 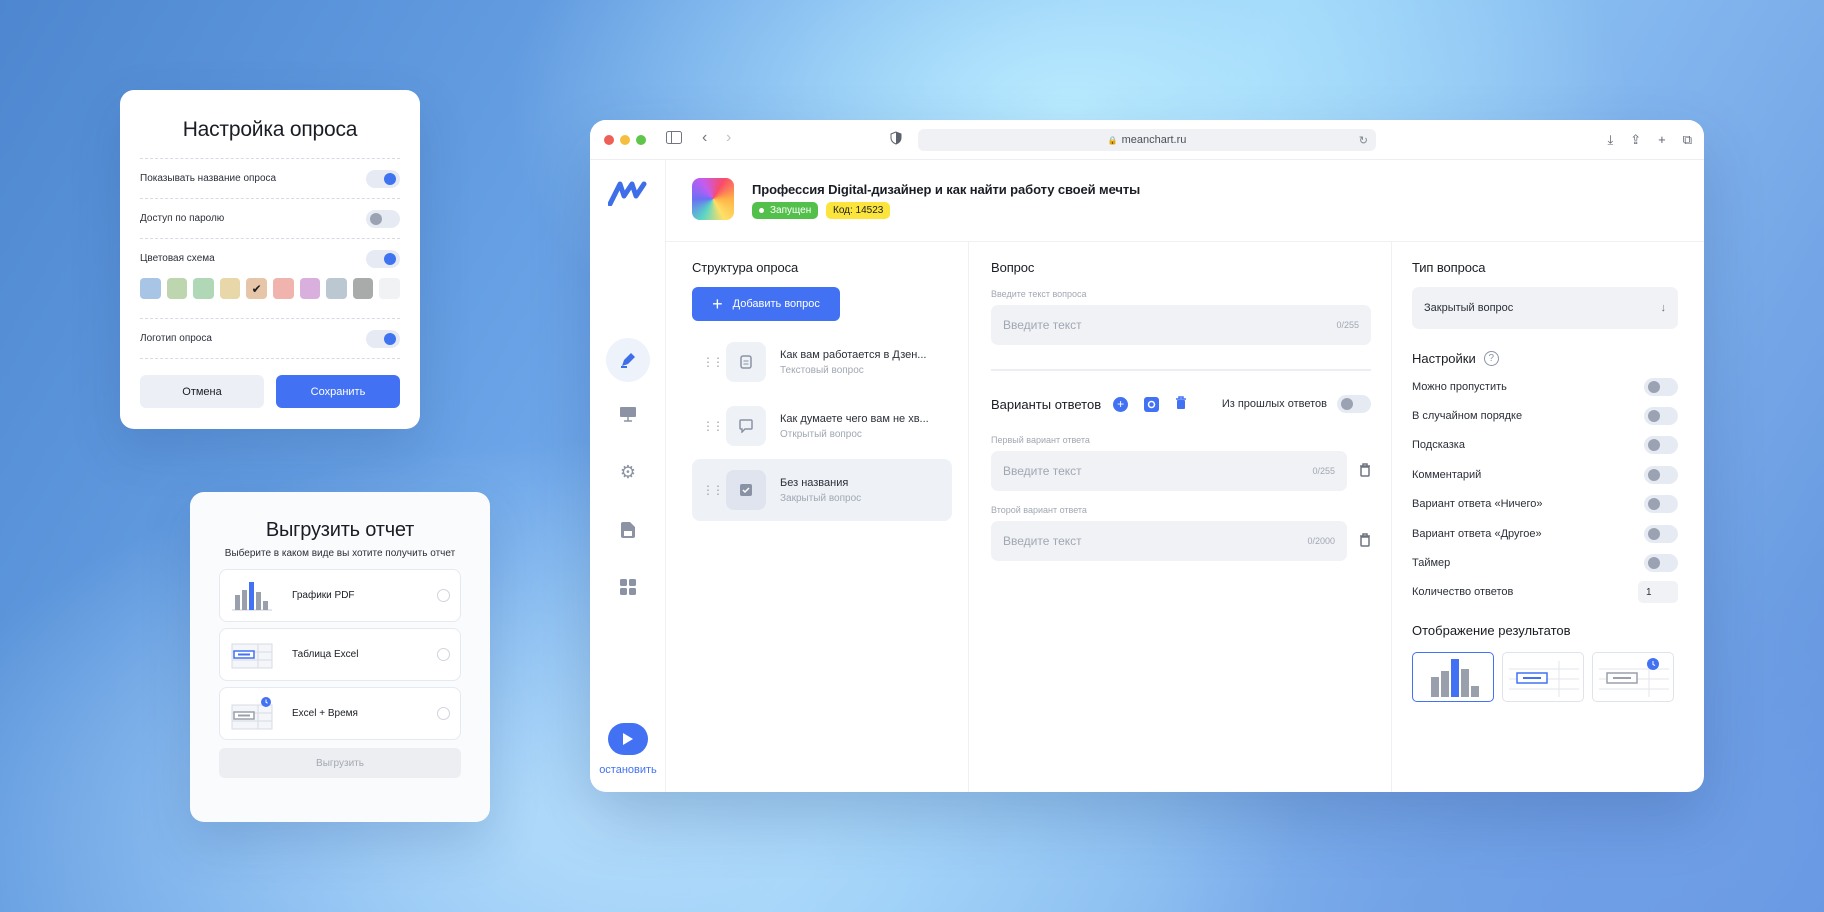 What do you see at coordinates (968, 517) in the screenshot?
I see `column-divider` at bounding box center [968, 517].